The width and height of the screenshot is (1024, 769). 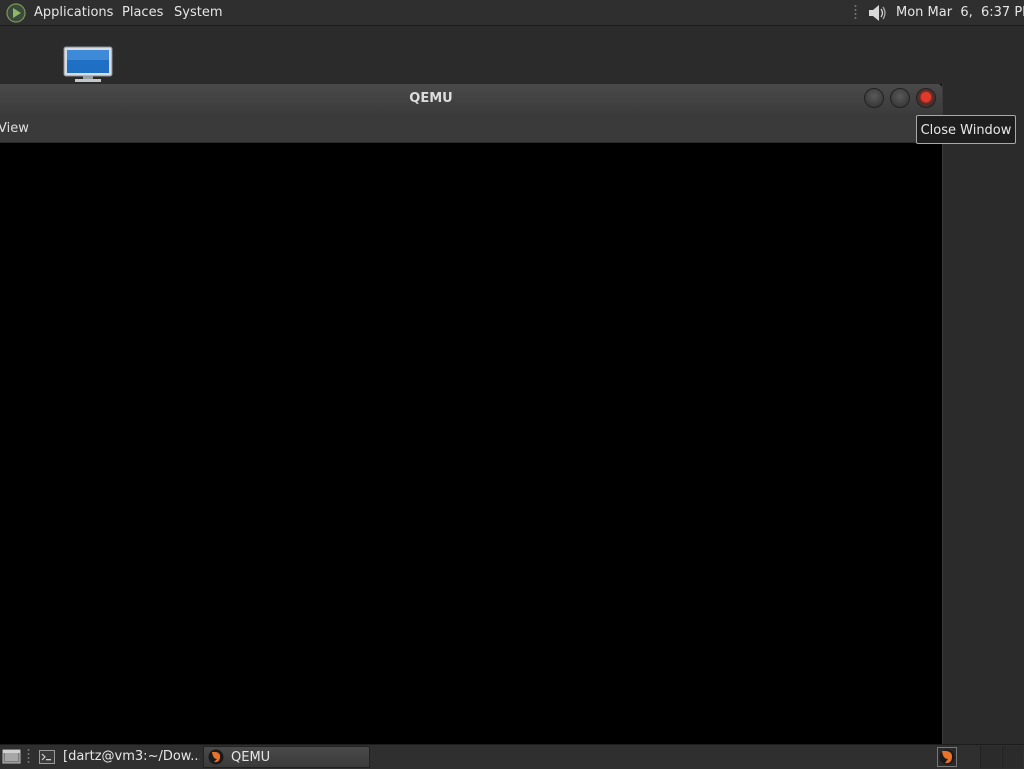 What do you see at coordinates (960, 12) in the screenshot?
I see `clock: Mon Mar 6, 6:37 PM` at bounding box center [960, 12].